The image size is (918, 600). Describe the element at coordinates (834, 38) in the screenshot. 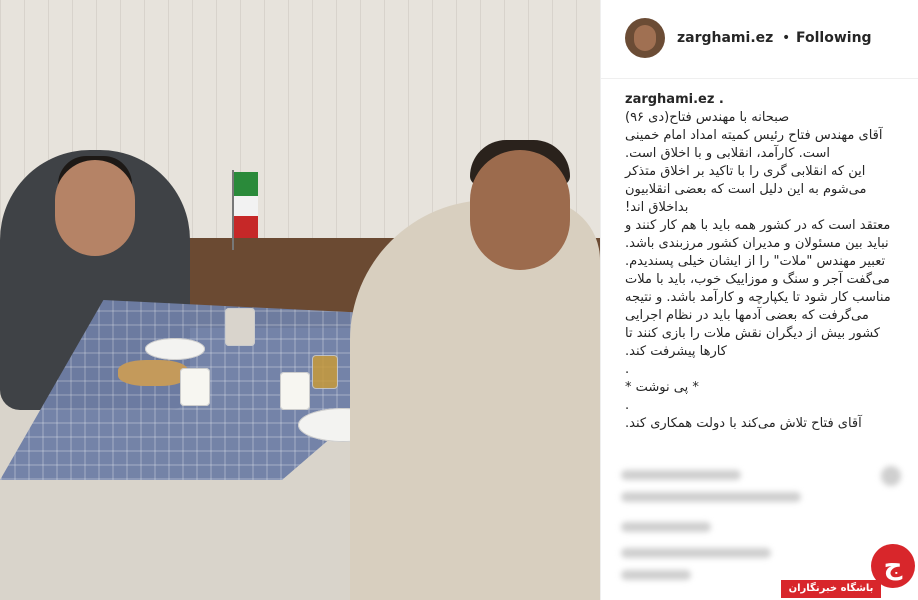

I see `following-button: Following` at that location.